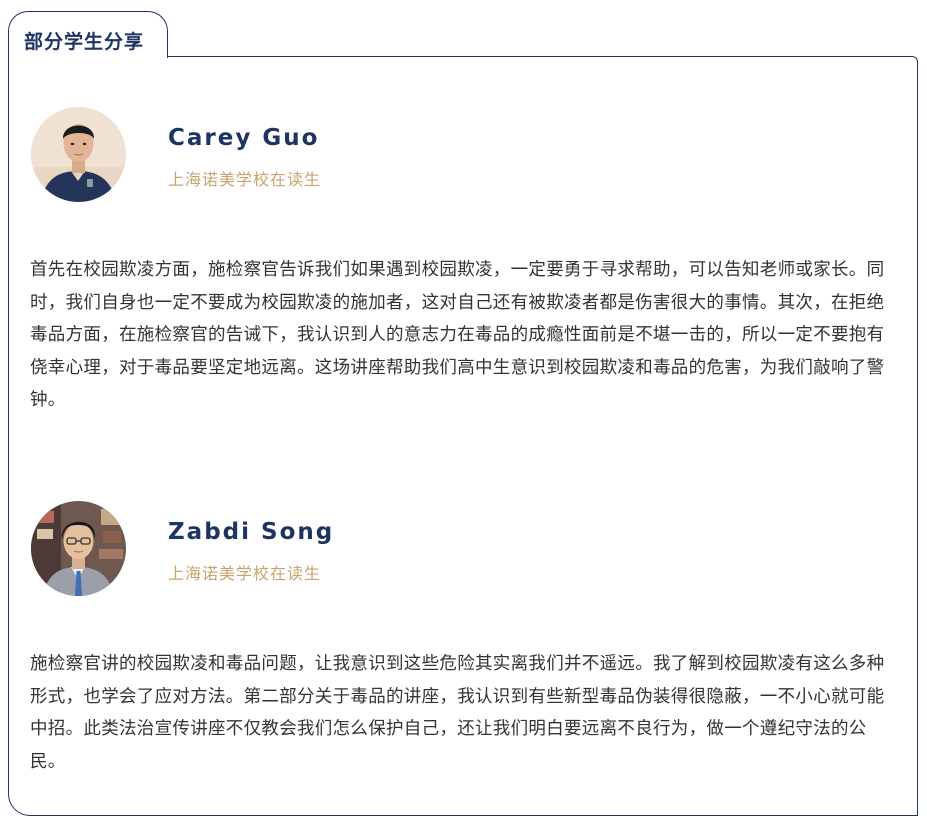  What do you see at coordinates (251, 532) in the screenshot?
I see `student-name: Zabdi Song` at bounding box center [251, 532].